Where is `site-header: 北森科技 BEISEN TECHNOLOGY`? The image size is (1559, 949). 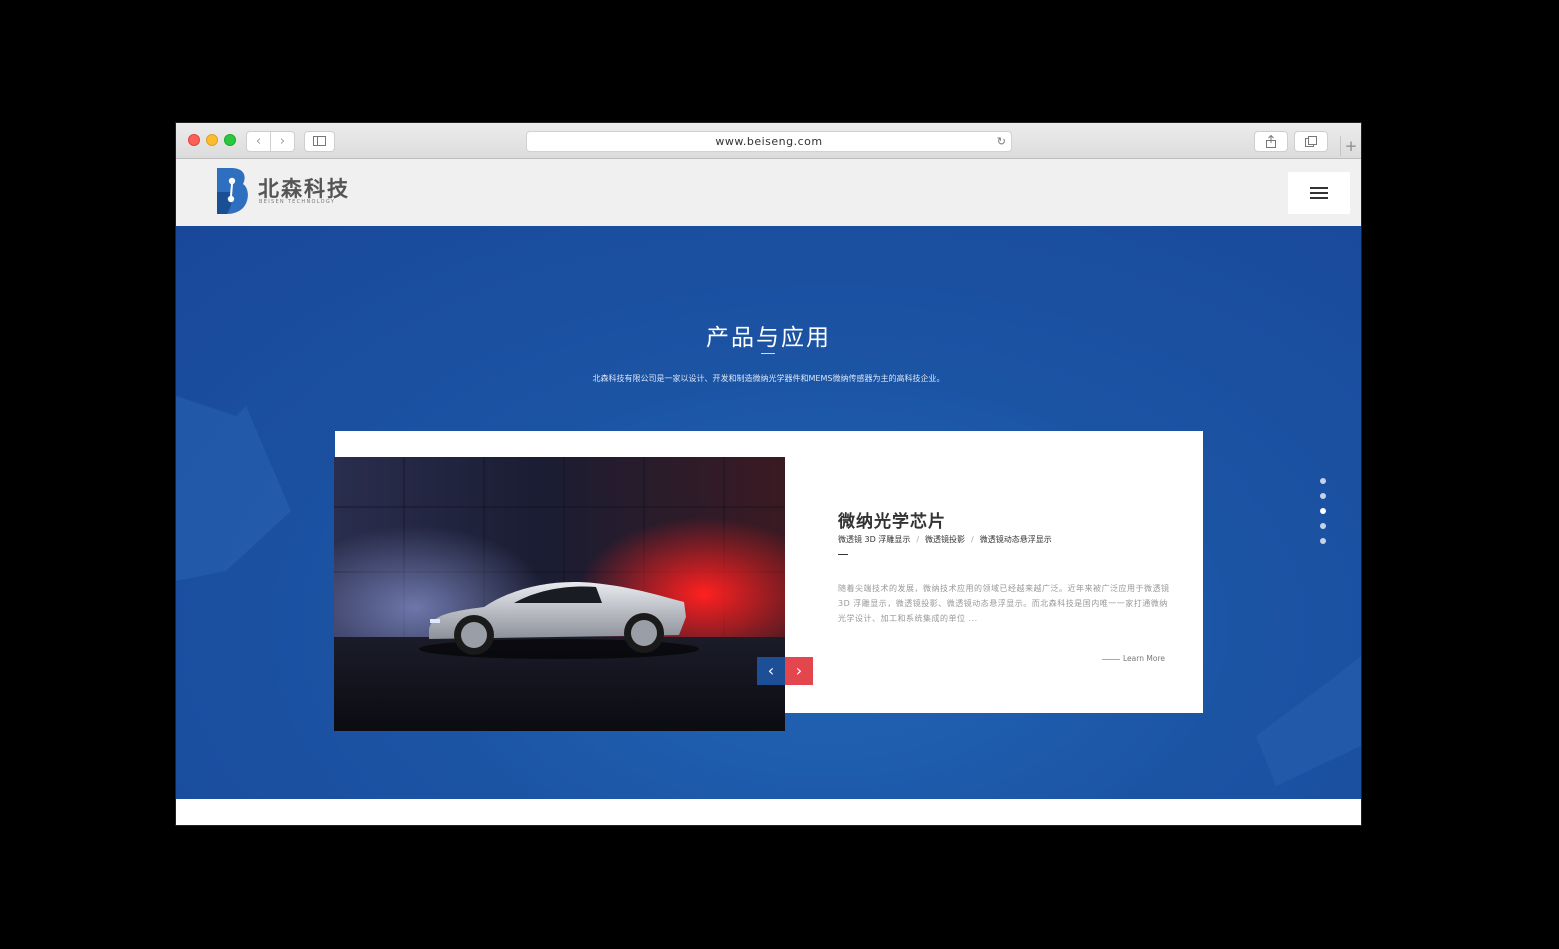 site-header: 北森科技 BEISEN TECHNOLOGY is located at coordinates (768, 192).